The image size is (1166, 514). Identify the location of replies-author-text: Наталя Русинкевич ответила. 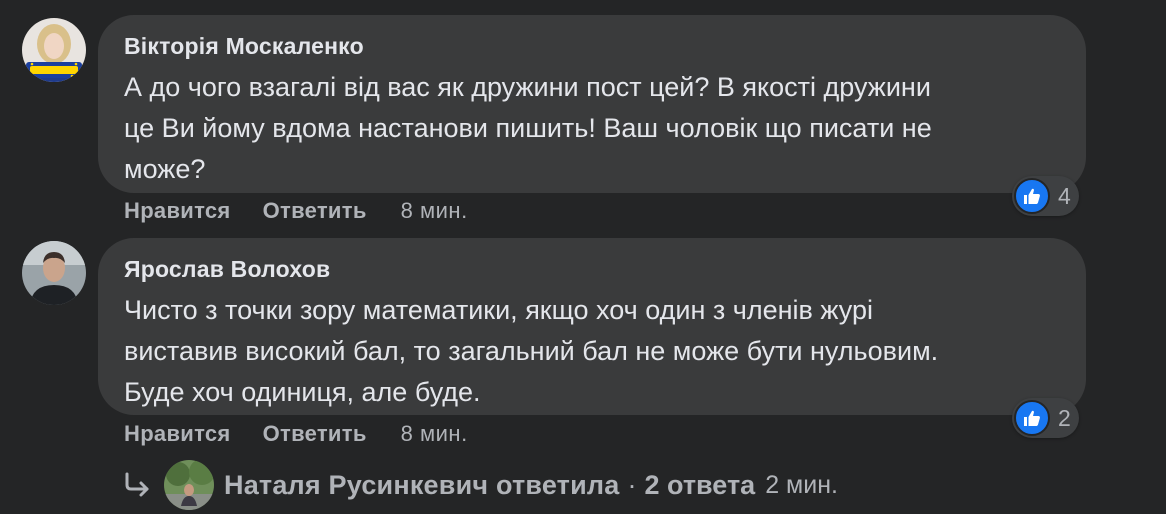
(422, 484).